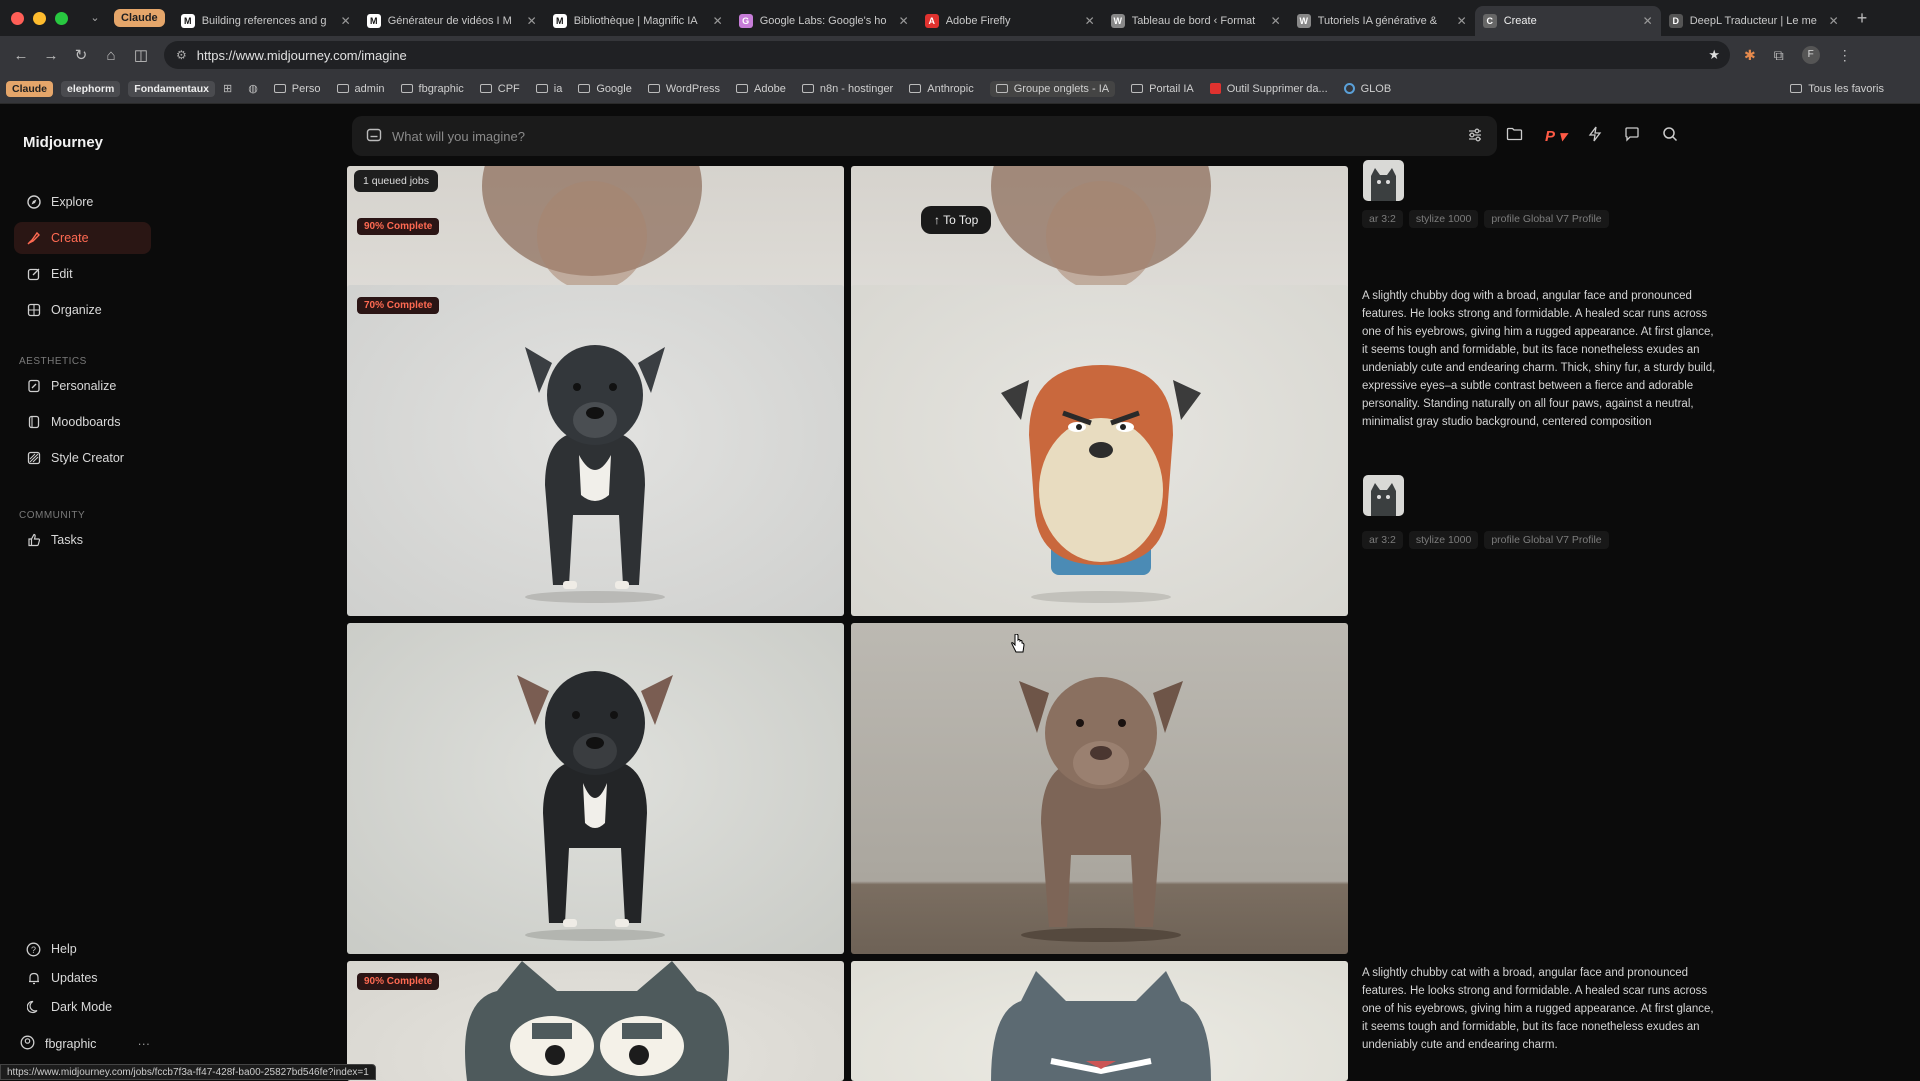 The height and width of the screenshot is (1081, 1920). I want to click on sidebar-item-dark-mode: Dark Mode, so click(82, 1007).